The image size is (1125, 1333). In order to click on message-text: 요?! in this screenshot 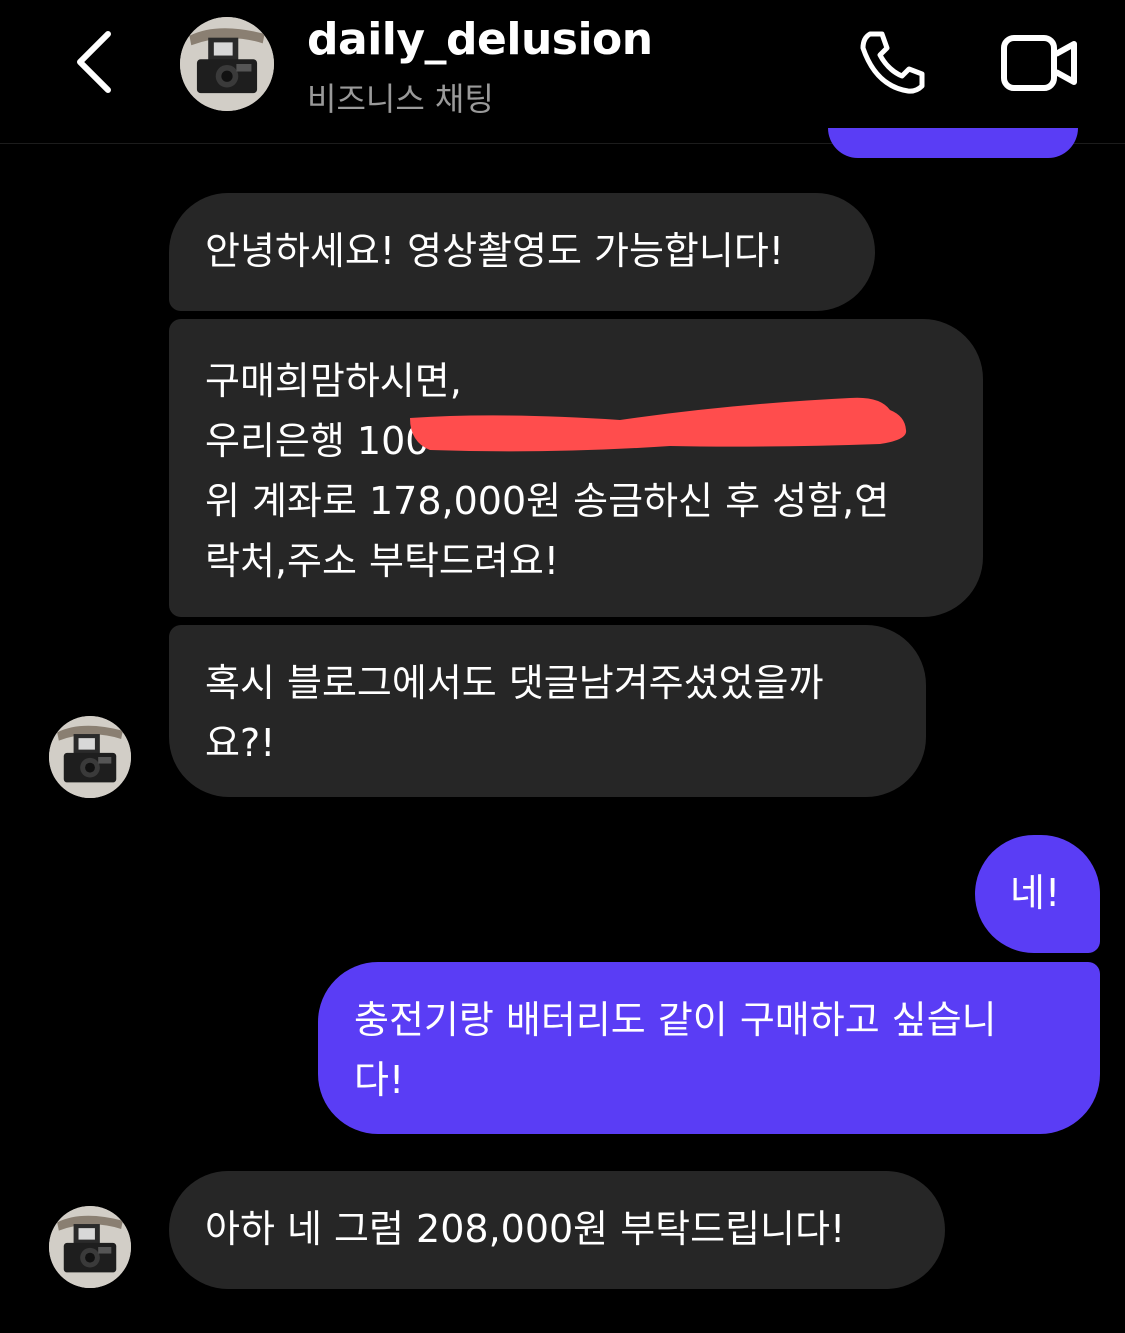, I will do `click(240, 743)`.